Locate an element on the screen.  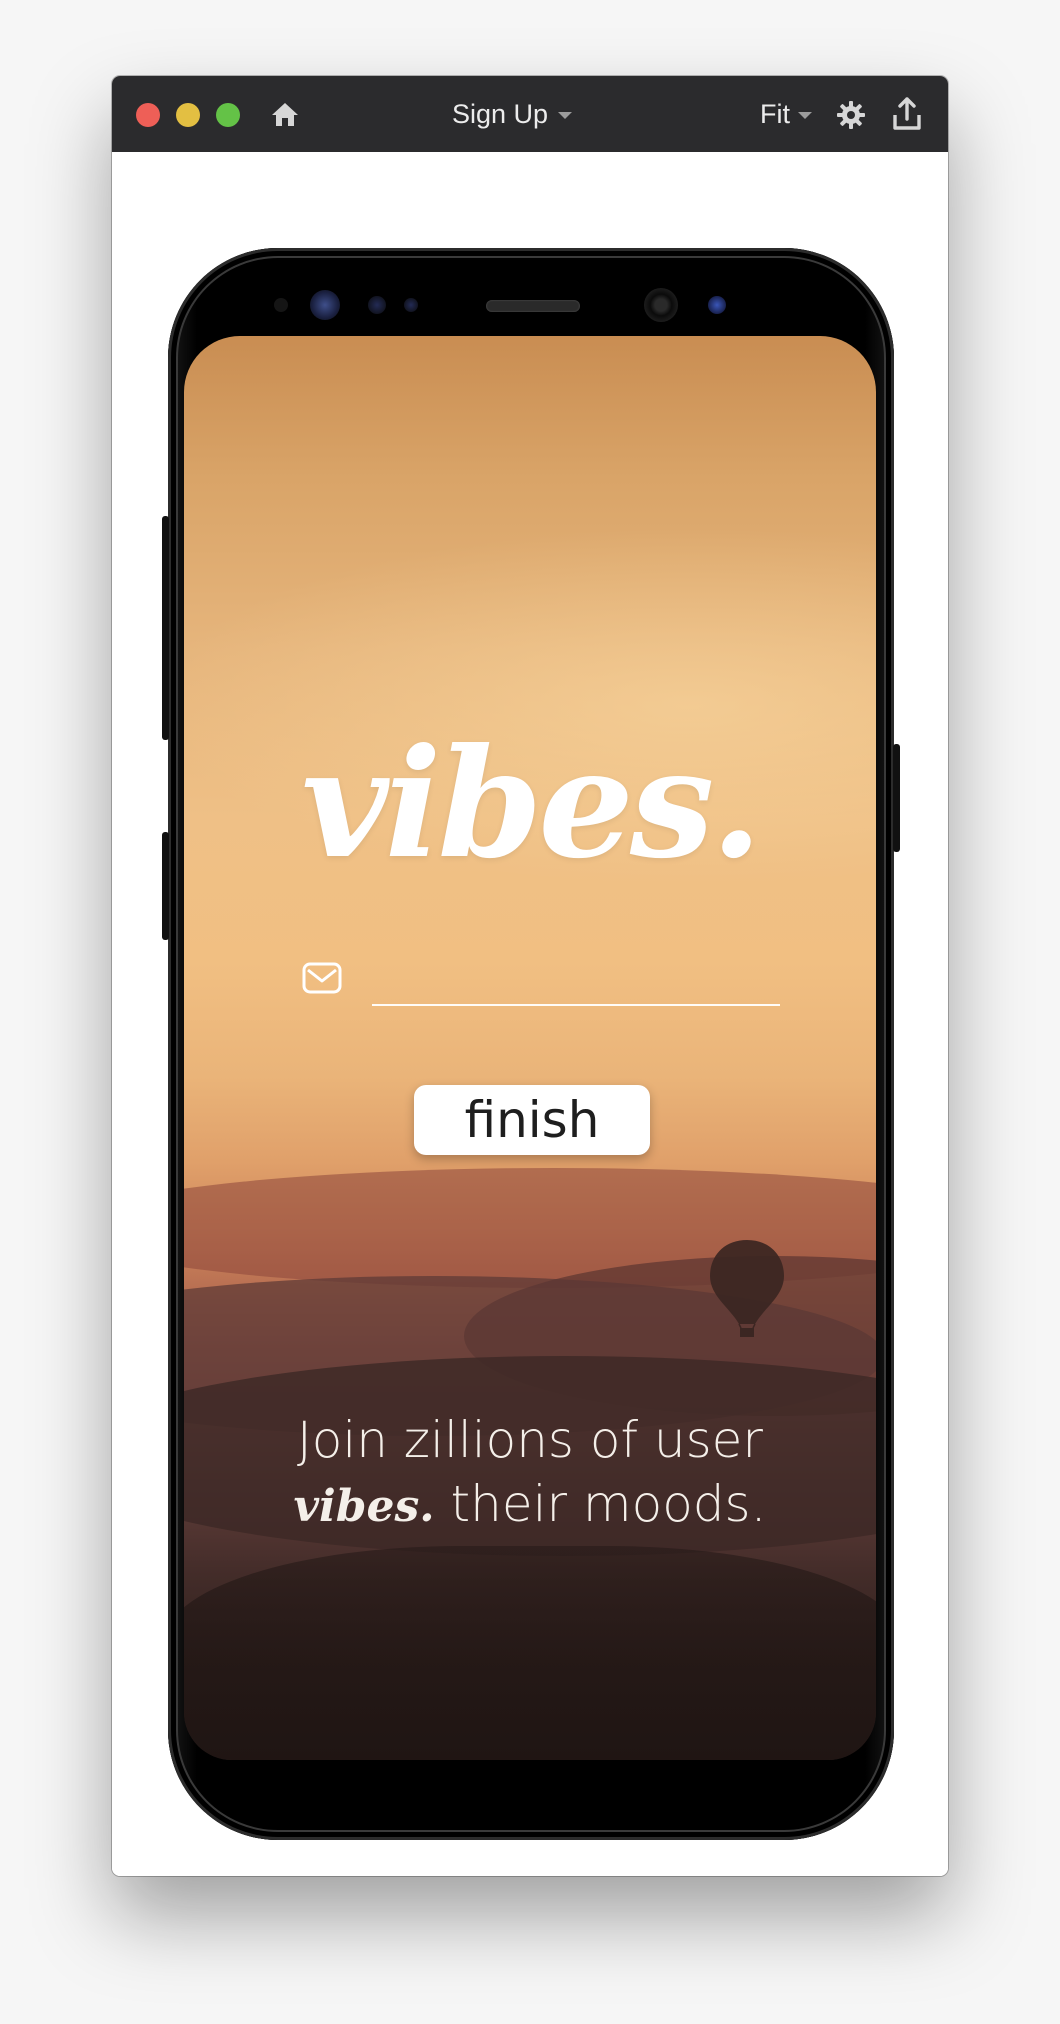
app-logo: vibes. is located at coordinates (531, 804).